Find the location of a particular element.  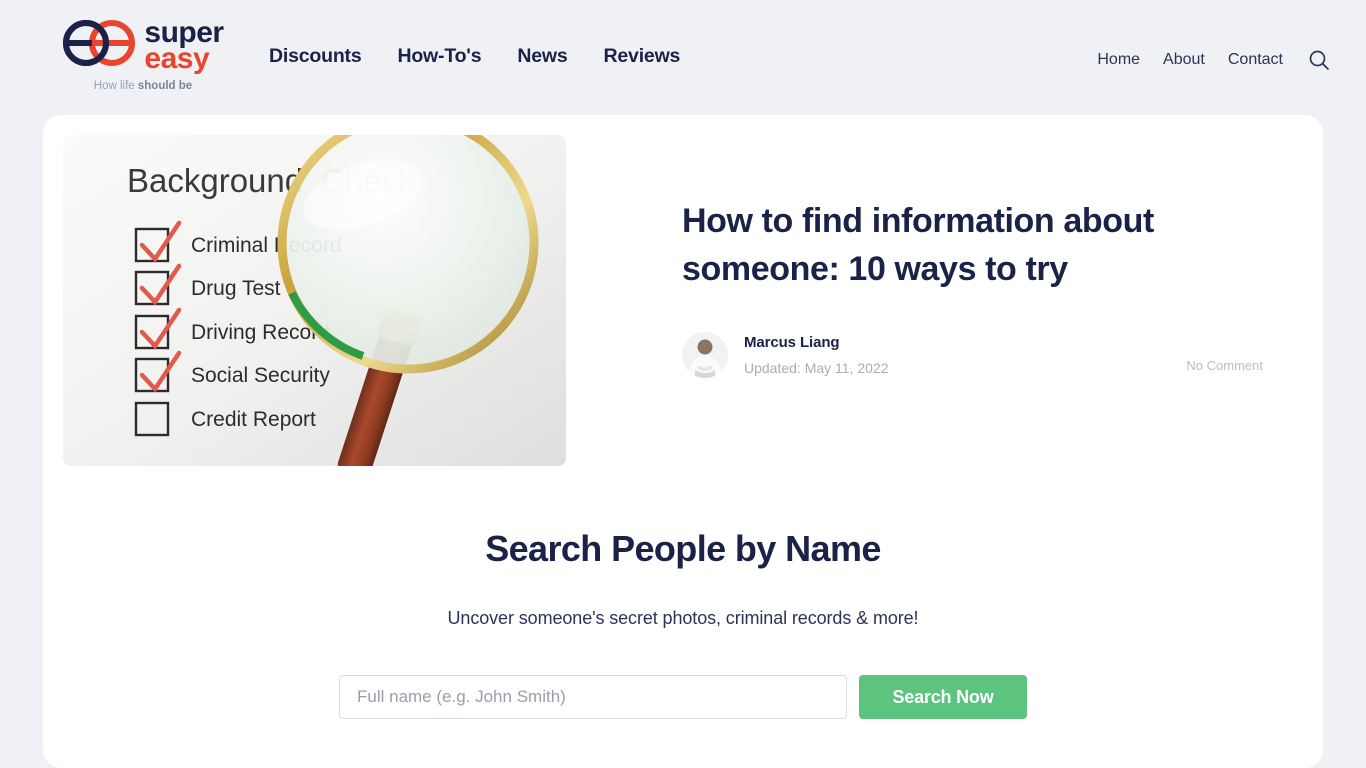

brand-word-easy: easy is located at coordinates (177, 58).